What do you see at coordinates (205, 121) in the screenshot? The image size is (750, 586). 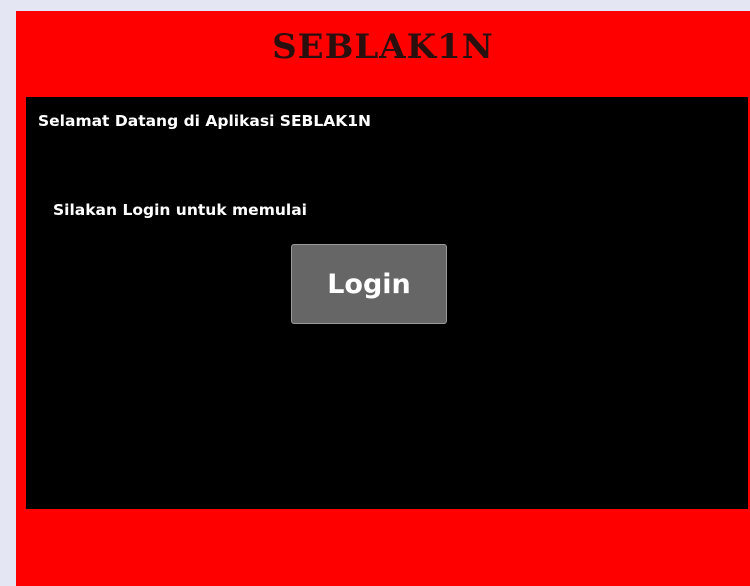 I see `welcome-text: Selamat Datang di Aplikasi SEBLAK1N` at bounding box center [205, 121].